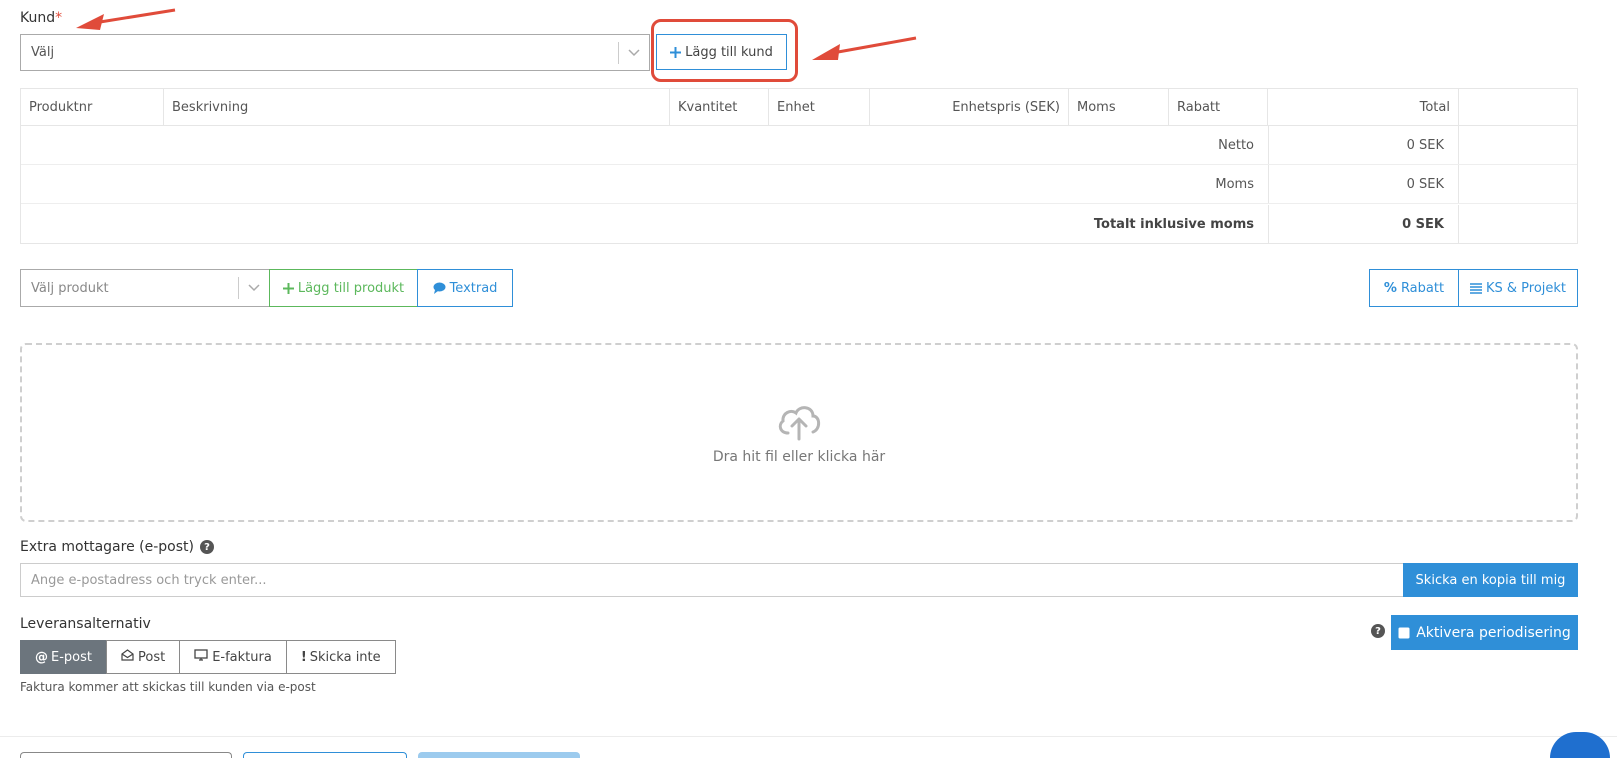 This screenshot has height=758, width=1617. I want to click on column-header: Total, so click(1363, 107).